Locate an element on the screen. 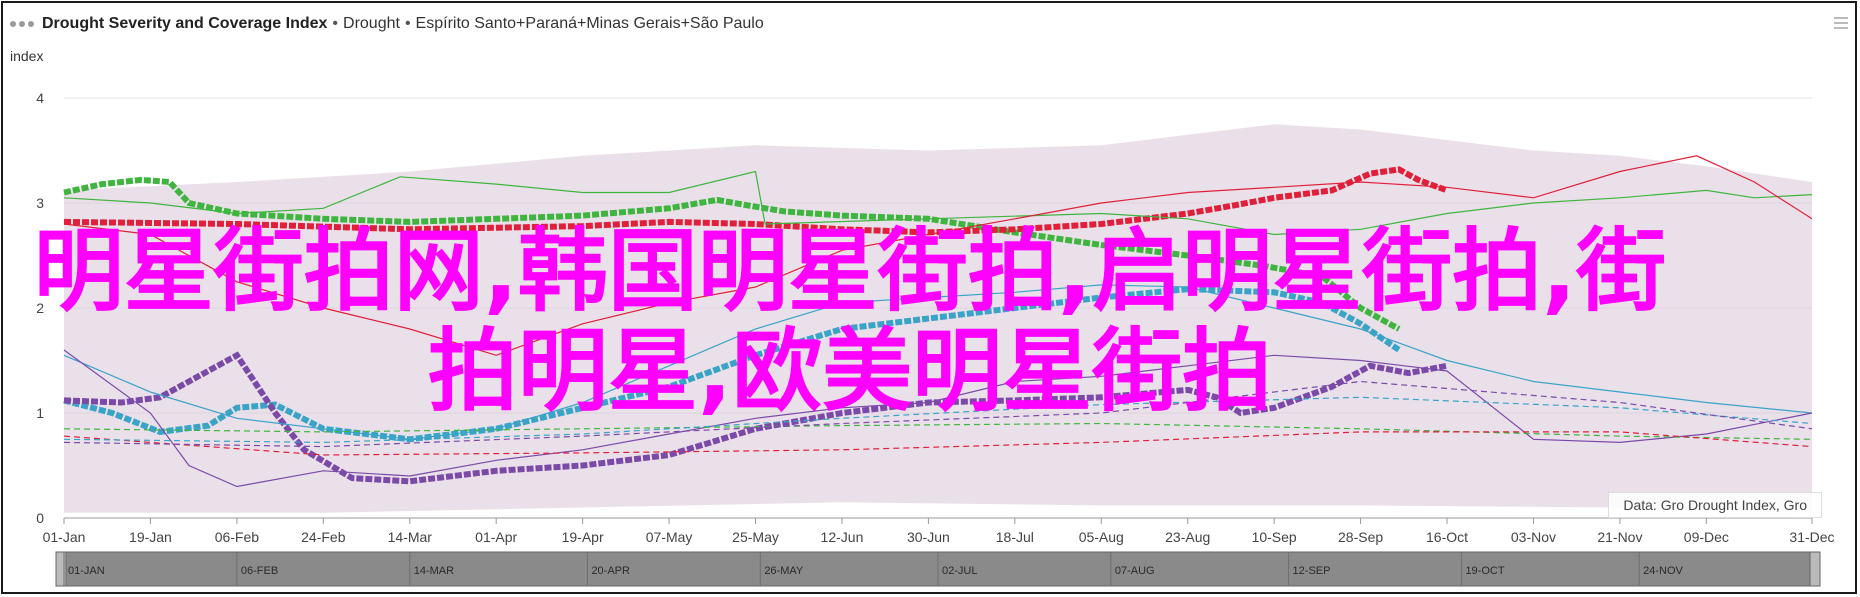 This screenshot has height=597, width=1860. navigator-label: 20-APR is located at coordinates (610, 571).